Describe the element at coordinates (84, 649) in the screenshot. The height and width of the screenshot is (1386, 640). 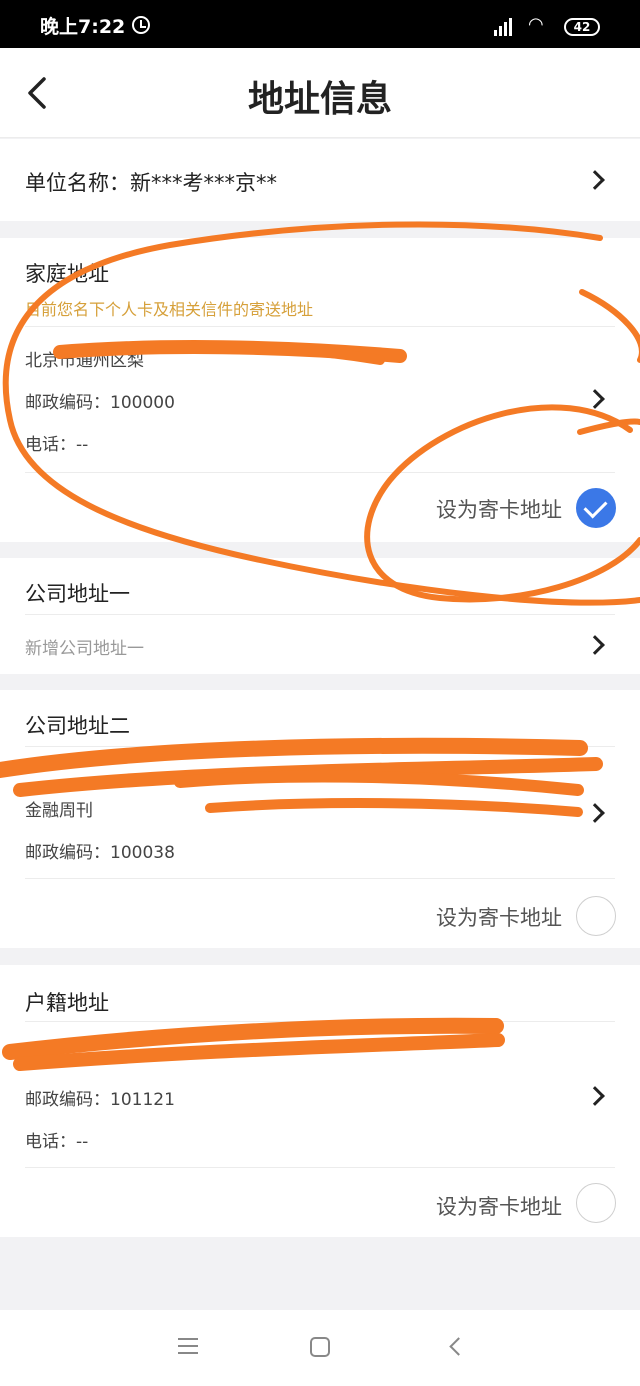
I see `add-company-address-1-label: 新增公司地址一` at that location.